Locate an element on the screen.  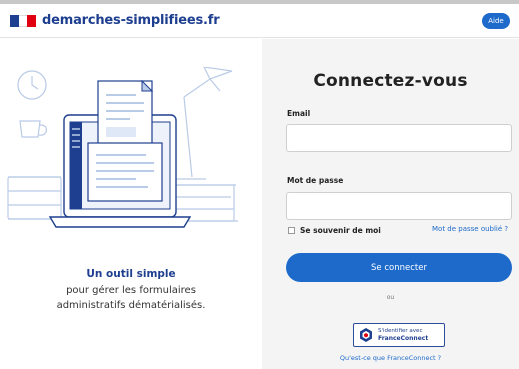
franceconnect-button: S'identifier avec FranceConnect is located at coordinates (399, 335).